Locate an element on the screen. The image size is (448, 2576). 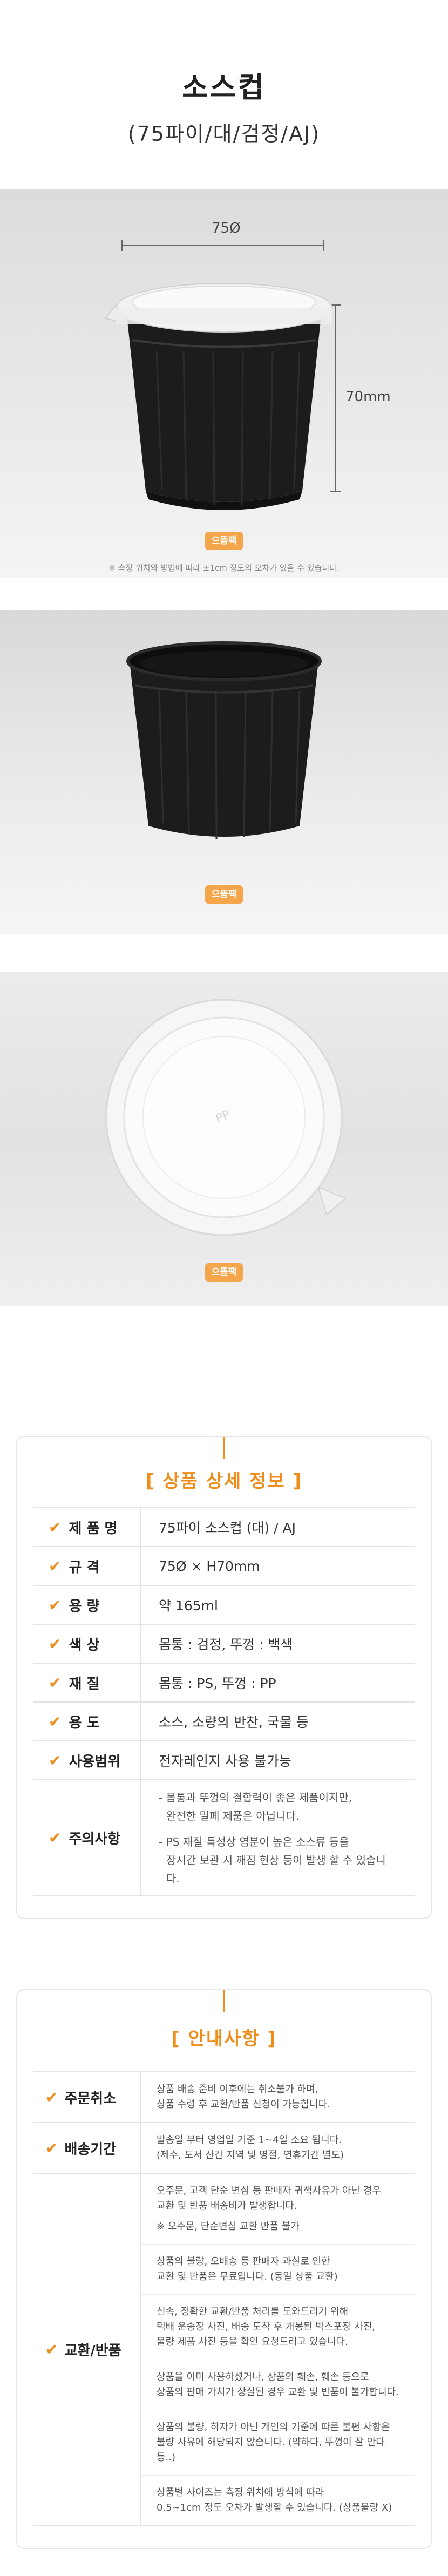
notice-key-label: 교환/반품 is located at coordinates (92, 2351).